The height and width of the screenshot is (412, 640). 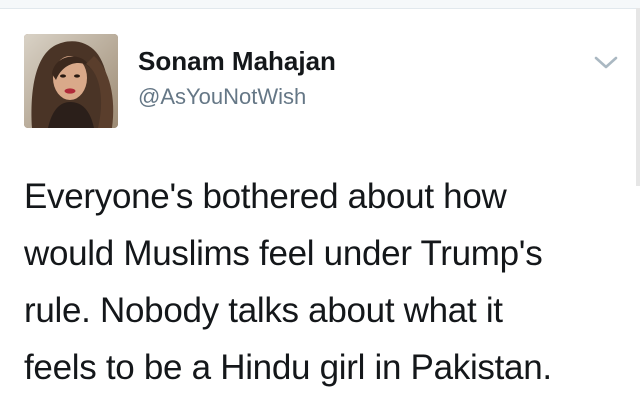 What do you see at coordinates (237, 61) in the screenshot?
I see `author-name: Sonam Mahajan` at bounding box center [237, 61].